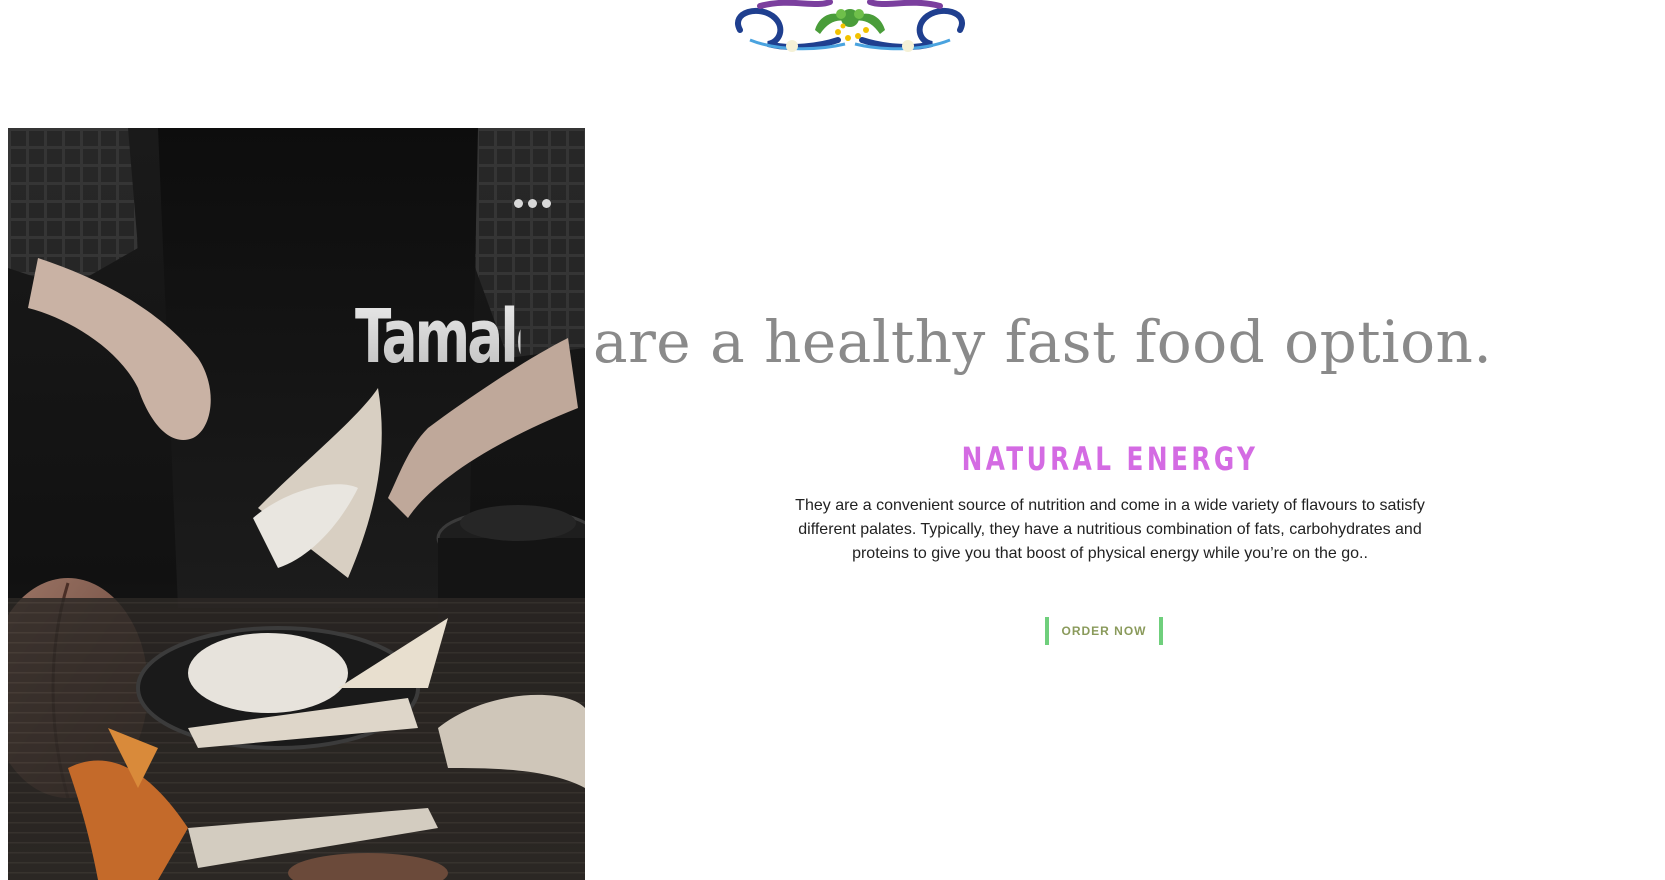 The image size is (1665, 880). Describe the element at coordinates (1104, 631) in the screenshot. I see `order-now-button: ORDER NOW` at that location.